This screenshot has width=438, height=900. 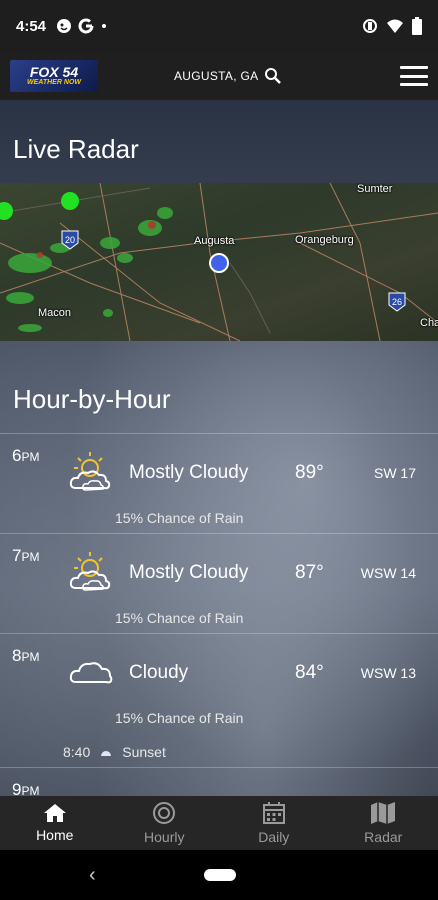 I want to click on bottom-tab-bar: Home Hourly Daily Radar, so click(x=219, y=823).